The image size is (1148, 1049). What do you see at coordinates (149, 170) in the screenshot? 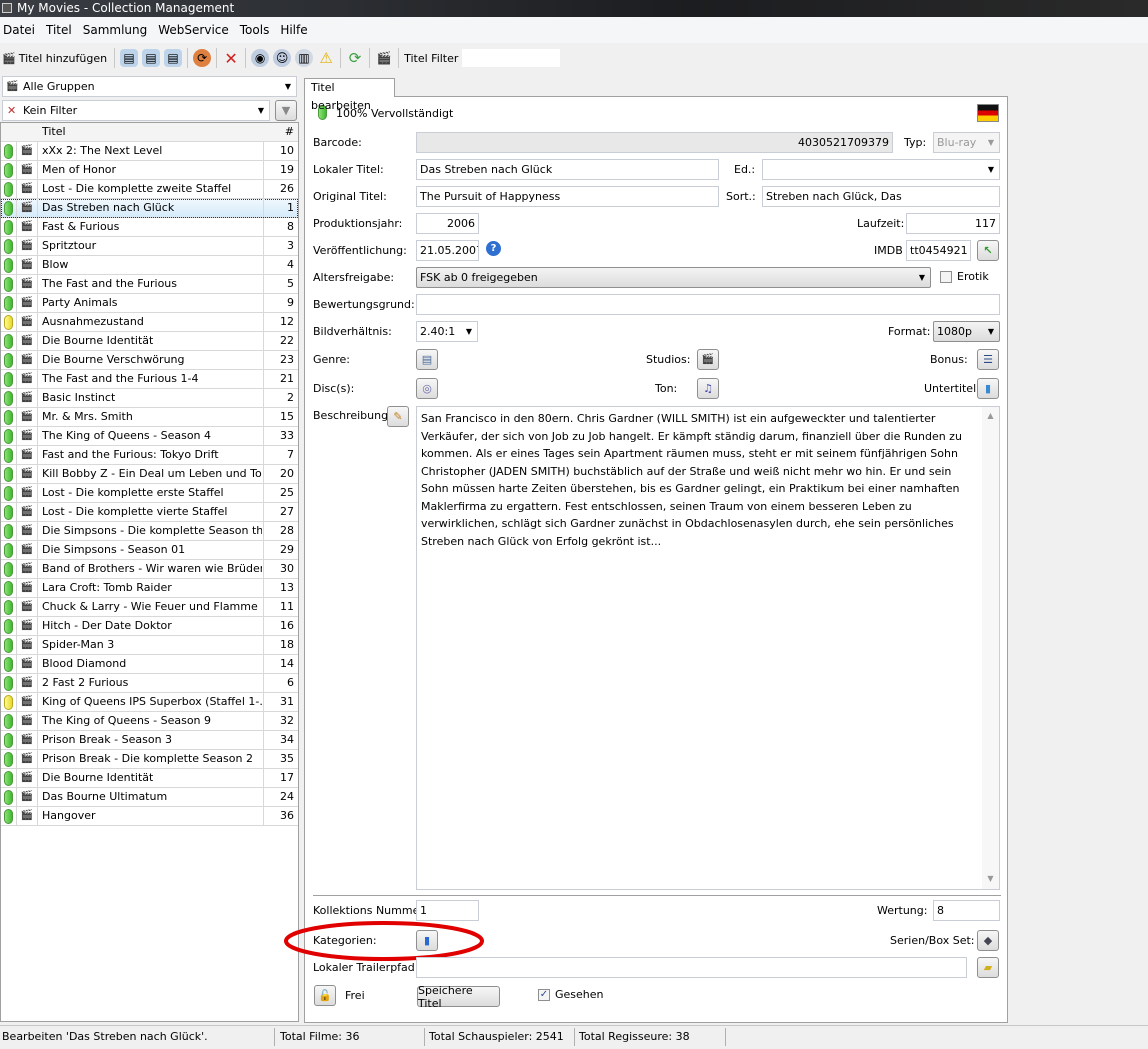
I see `list-item: 🎬 Men of Honor 19` at bounding box center [149, 170].